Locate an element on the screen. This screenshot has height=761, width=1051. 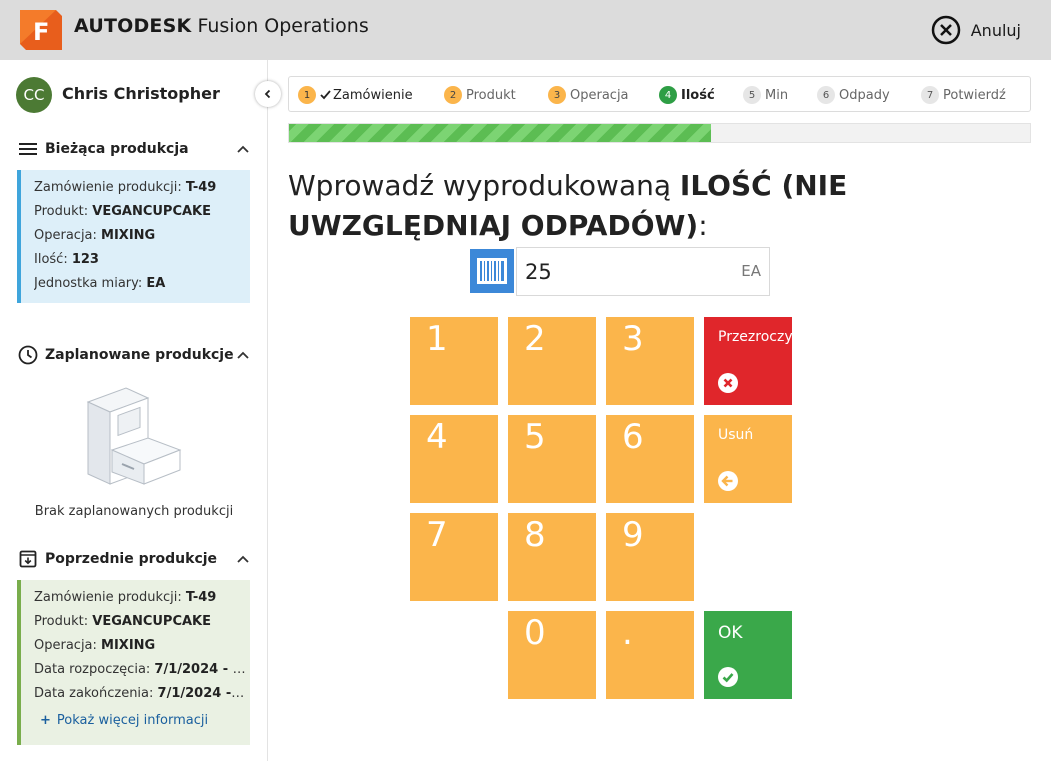
previous-production-title: Poprzednie produkcje is located at coordinates (131, 559).